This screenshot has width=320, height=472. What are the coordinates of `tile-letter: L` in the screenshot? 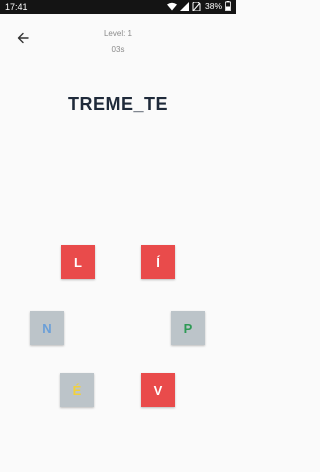 It's located at (78, 262).